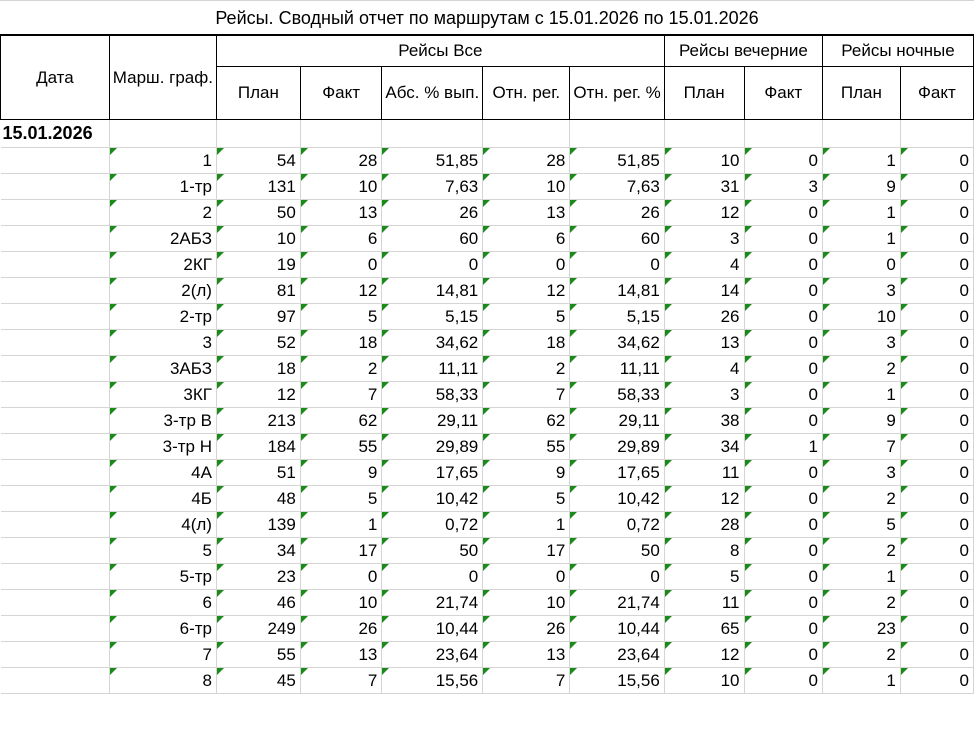 The width and height of the screenshot is (974, 746). I want to click on cell-evening-plan: 11, so click(704, 602).